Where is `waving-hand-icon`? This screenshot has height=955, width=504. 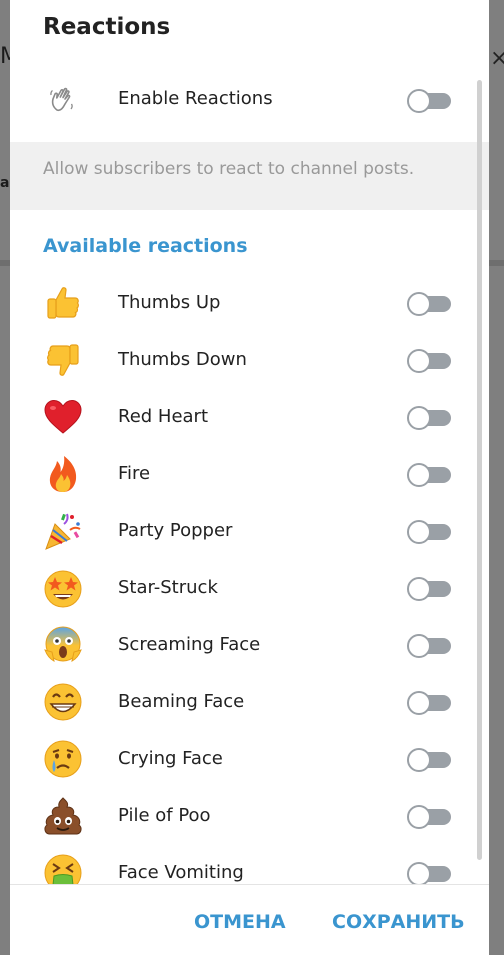 waving-hand-icon is located at coordinates (61, 99).